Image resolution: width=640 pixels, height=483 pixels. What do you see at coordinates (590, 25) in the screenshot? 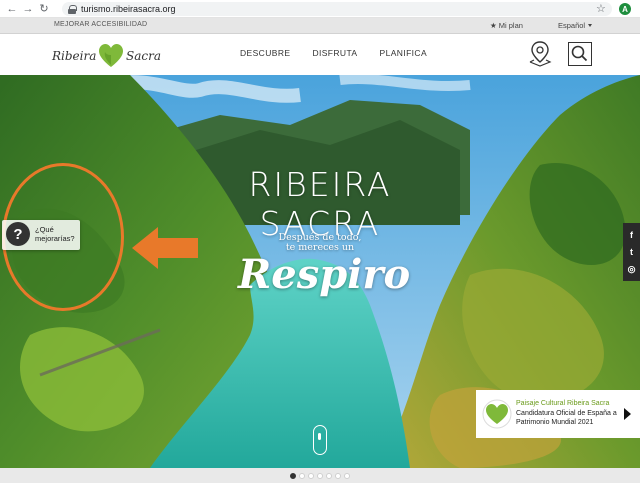
I see `chevron-down-icon` at bounding box center [590, 25].